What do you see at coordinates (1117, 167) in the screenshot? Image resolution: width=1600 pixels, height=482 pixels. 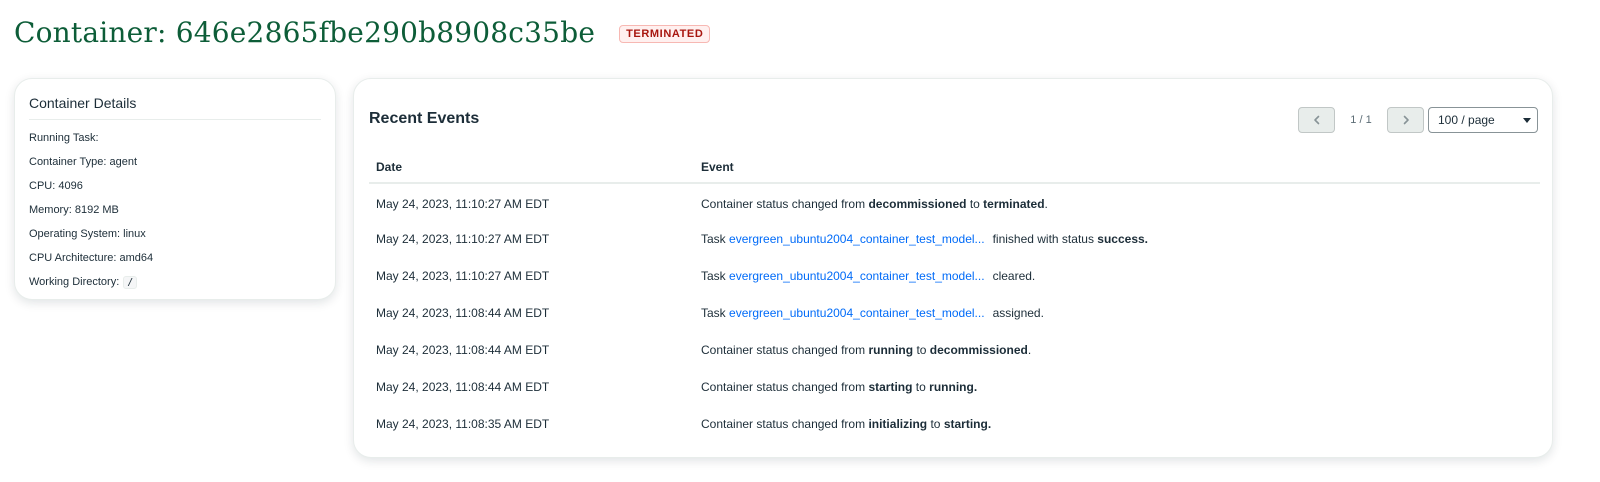 I see `column-header-event: Event` at bounding box center [1117, 167].